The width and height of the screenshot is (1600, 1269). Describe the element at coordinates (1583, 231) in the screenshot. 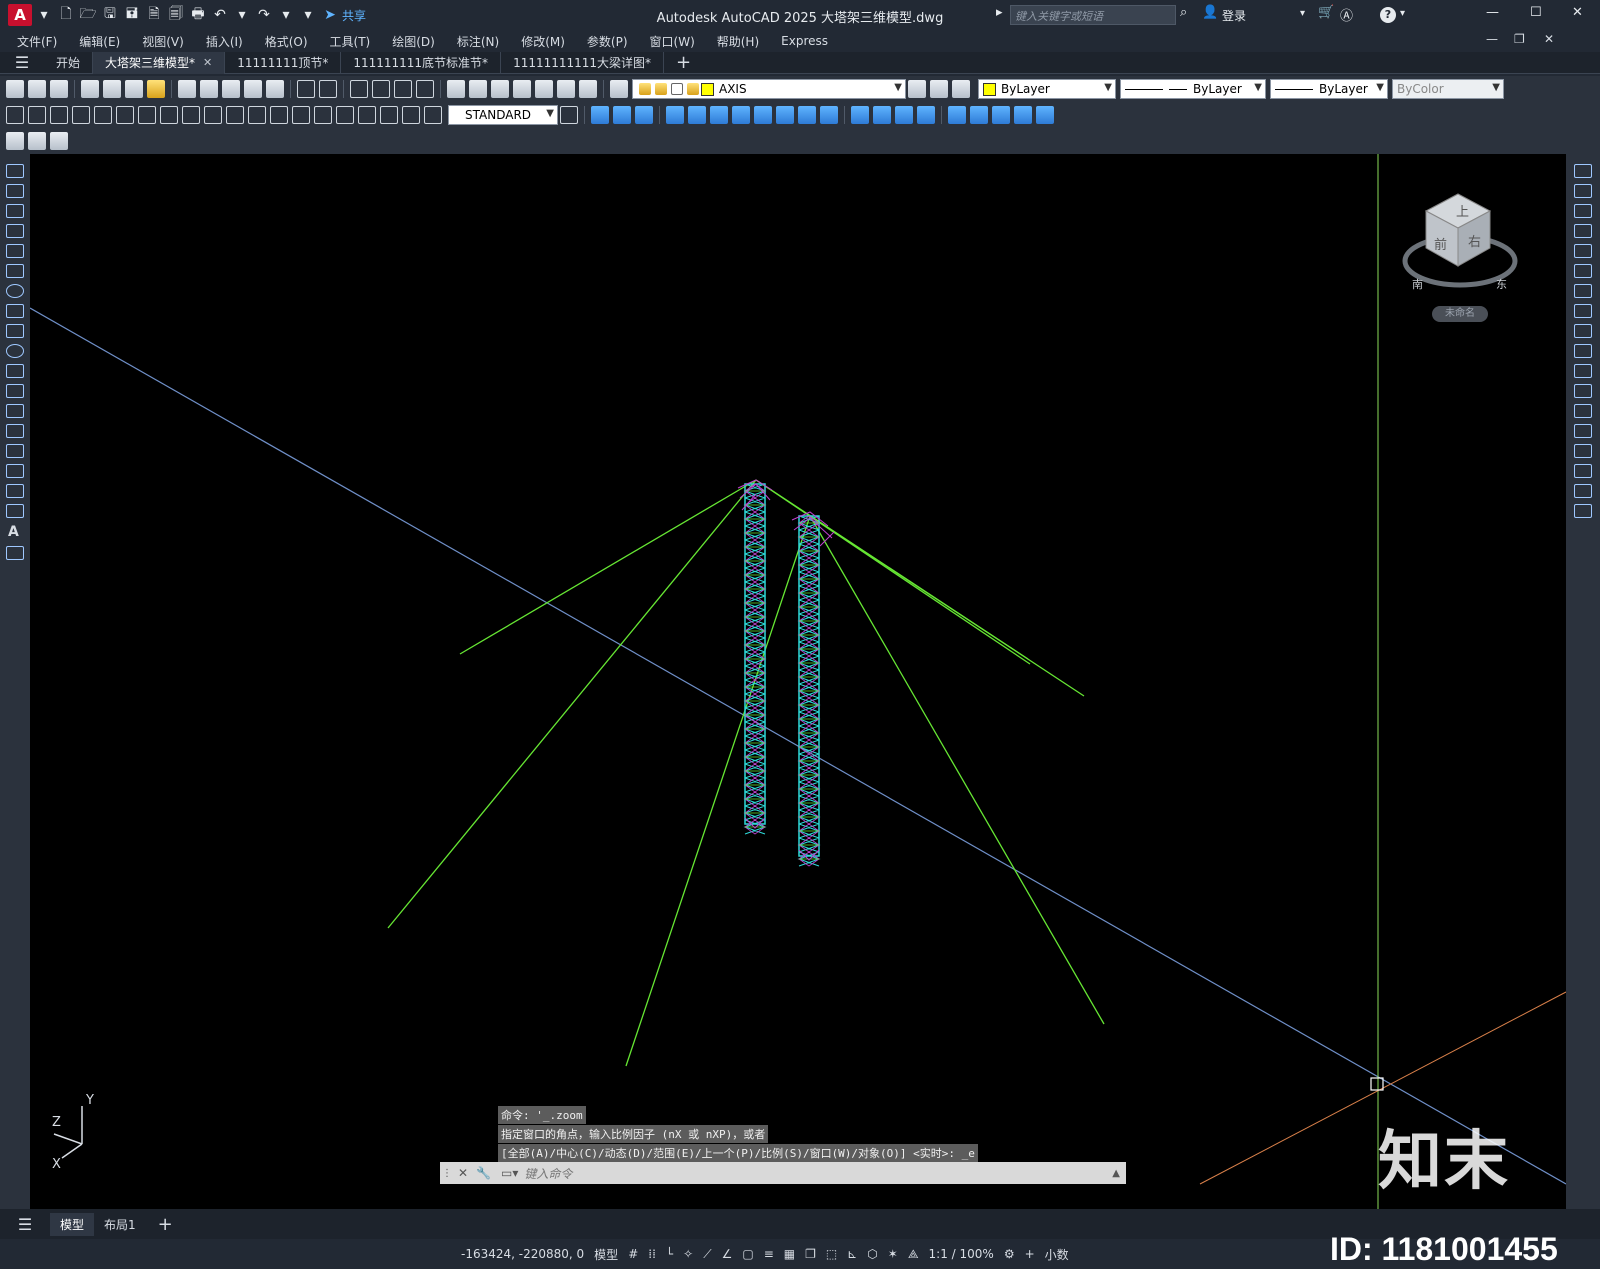

I see `offset-icon` at that location.